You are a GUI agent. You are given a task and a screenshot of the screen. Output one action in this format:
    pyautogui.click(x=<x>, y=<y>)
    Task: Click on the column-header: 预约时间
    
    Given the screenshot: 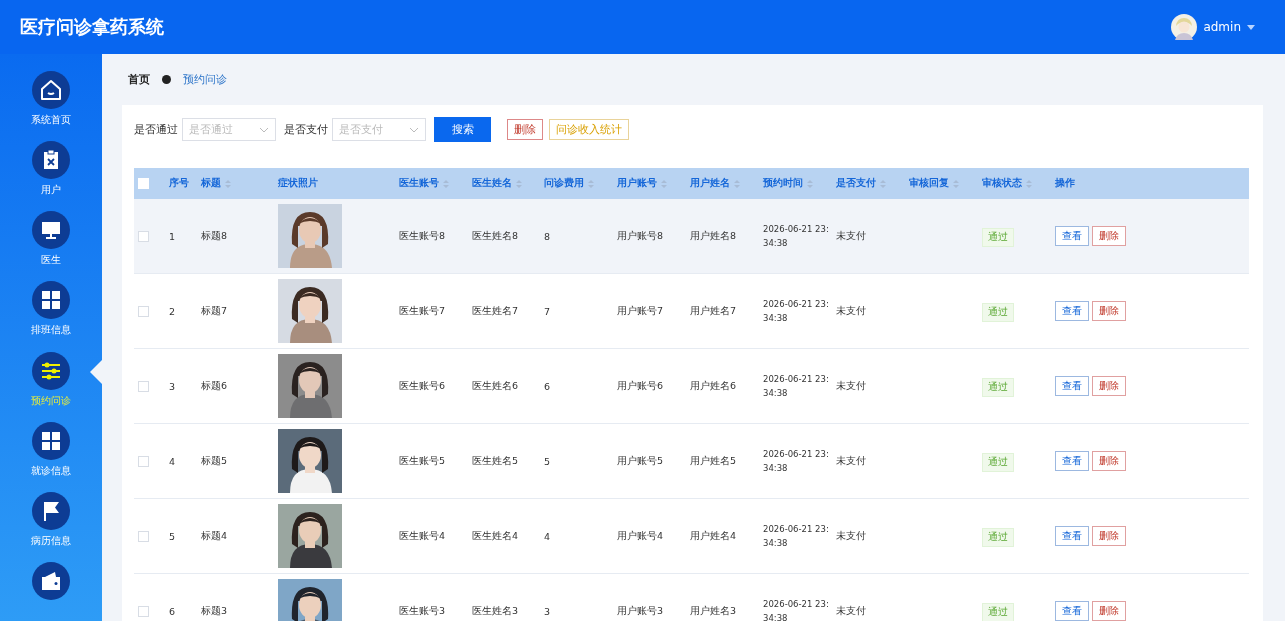 What is the action you would take?
    pyautogui.click(x=783, y=183)
    